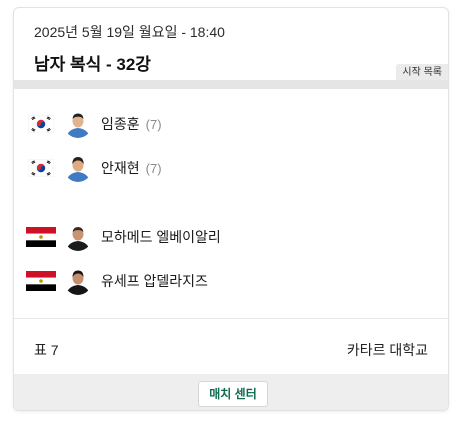 The image size is (462, 422). What do you see at coordinates (129, 32) in the screenshot?
I see `match-date: 2025년 5월 19일 월요일 - 18:40` at bounding box center [129, 32].